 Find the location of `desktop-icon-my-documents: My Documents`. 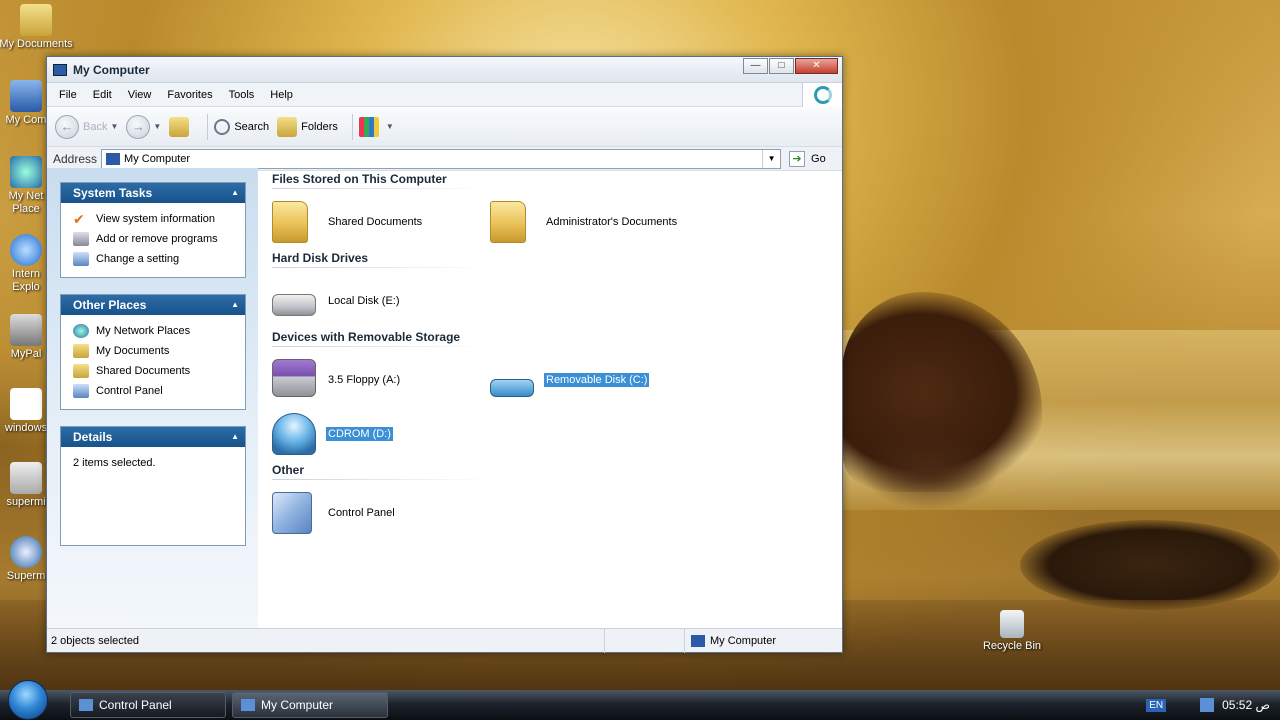

desktop-icon-my-documents: My Documents is located at coordinates (38, 27).